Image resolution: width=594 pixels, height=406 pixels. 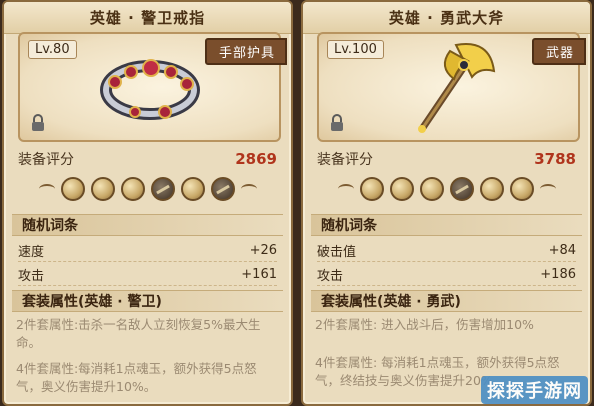 What do you see at coordinates (337, 252) in the screenshot?
I see `stat-name: 破击值` at bounding box center [337, 252].